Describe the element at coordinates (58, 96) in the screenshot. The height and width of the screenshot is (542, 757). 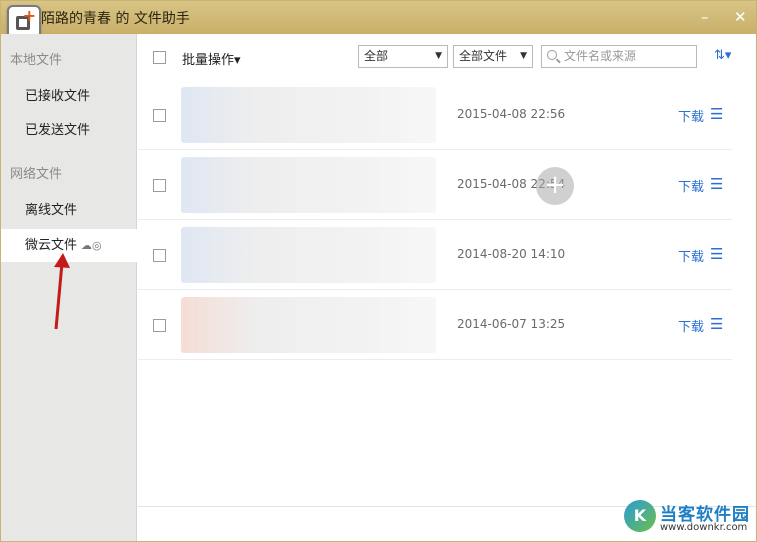
I see `sidebar-item-label: 已接收文件` at that location.